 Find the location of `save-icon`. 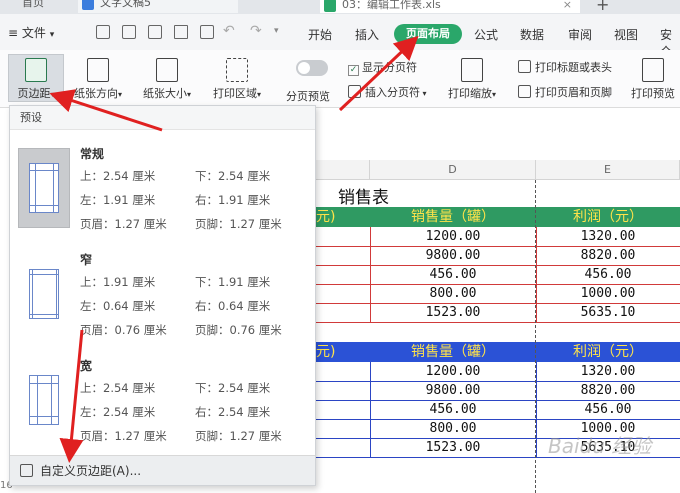

save-icon is located at coordinates (155, 32).